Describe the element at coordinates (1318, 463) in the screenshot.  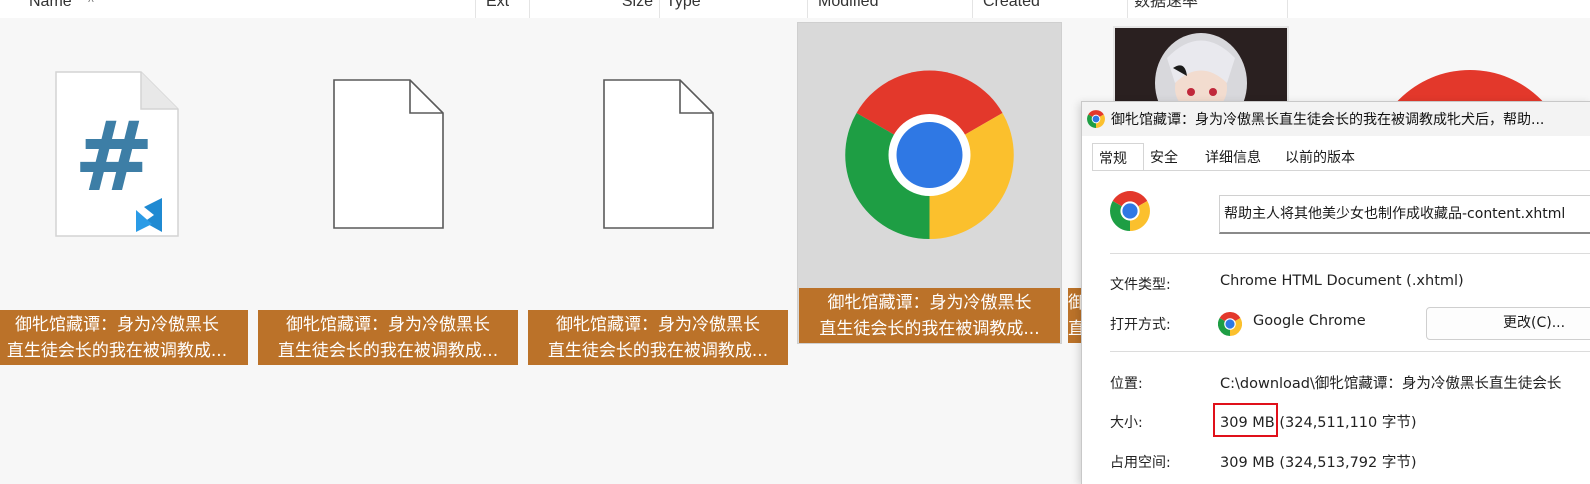
I see `size-on-disk-value: 309 MB (324,513,792 字节)` at that location.